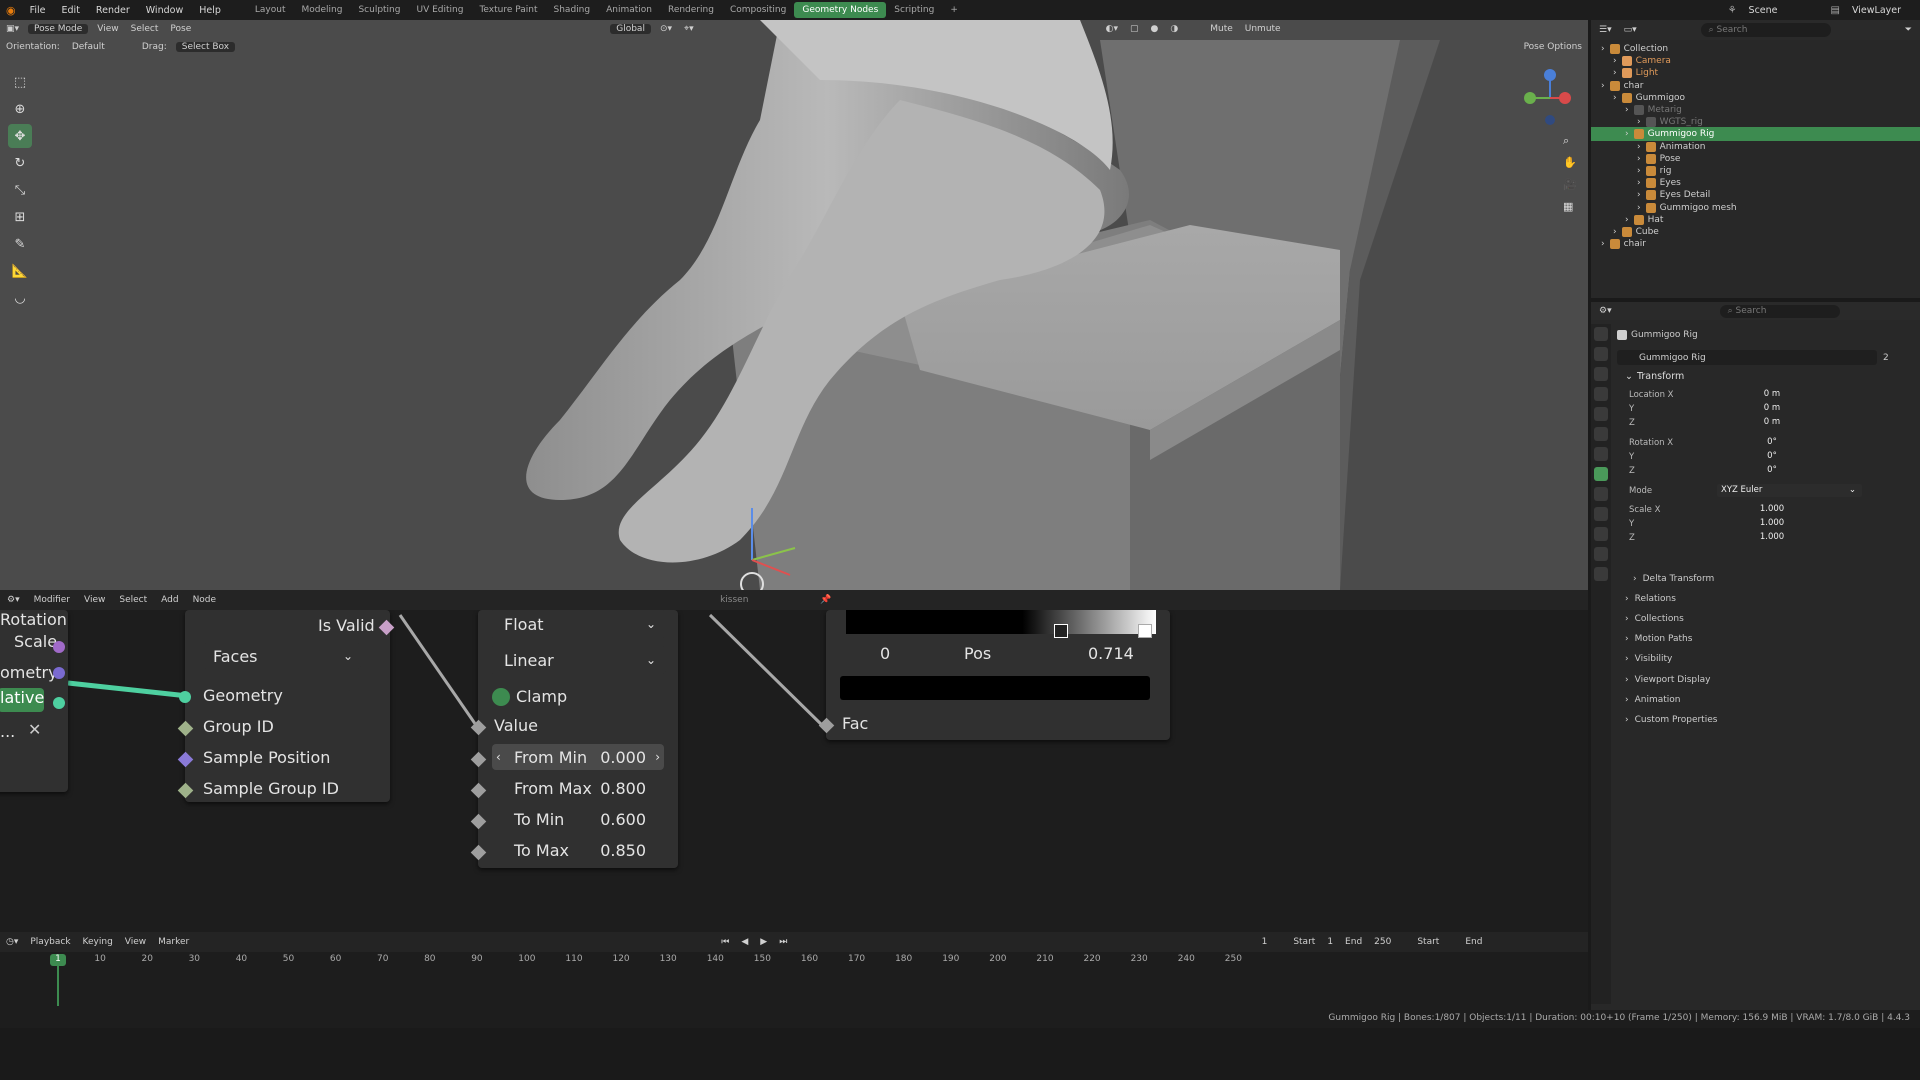  I want to click on rotate-tool-icon: ↻, so click(20, 163).